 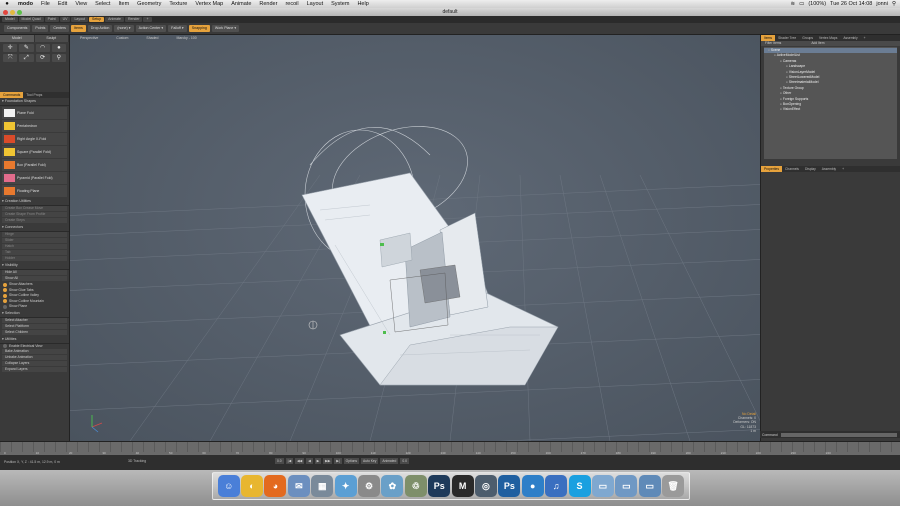 I want to click on user-name: jonni, so click(x=882, y=4).